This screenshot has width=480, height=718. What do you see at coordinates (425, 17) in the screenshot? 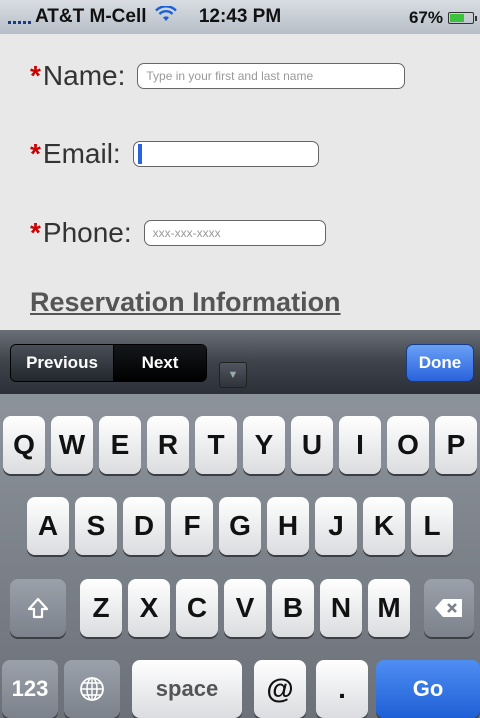
I see `battery-percent: 67%` at bounding box center [425, 17].